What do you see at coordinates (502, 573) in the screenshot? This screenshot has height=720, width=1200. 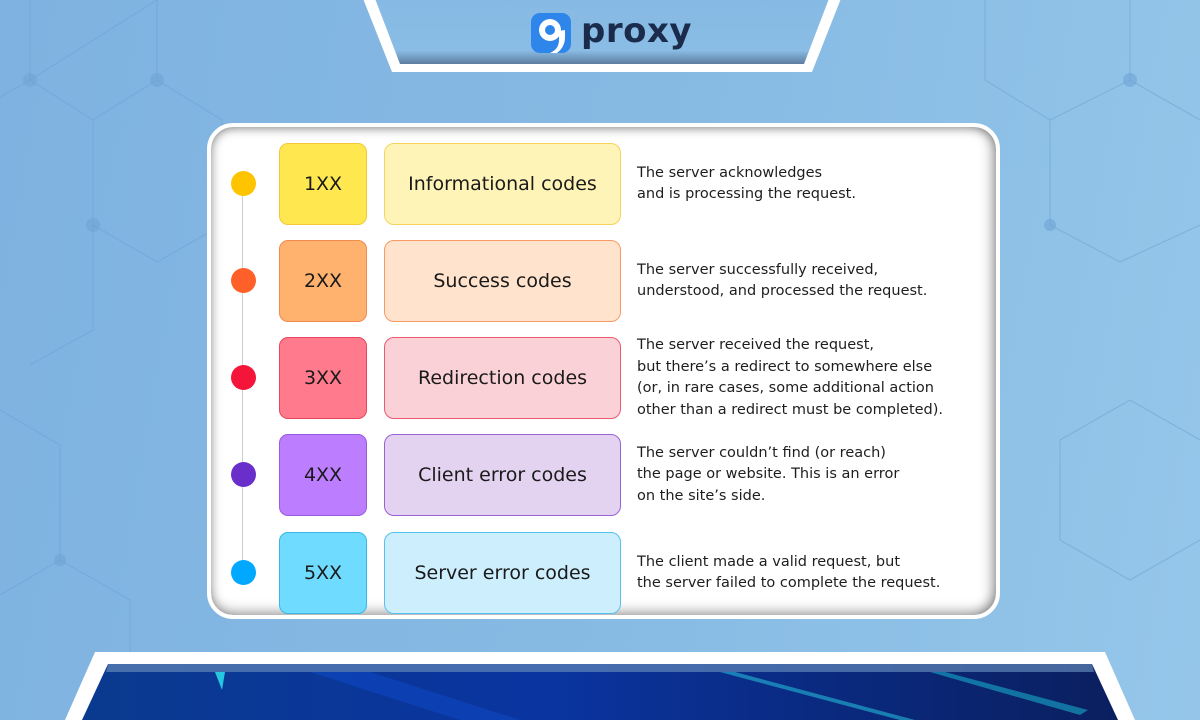 I see `status-class-name: Server error codes` at bounding box center [502, 573].